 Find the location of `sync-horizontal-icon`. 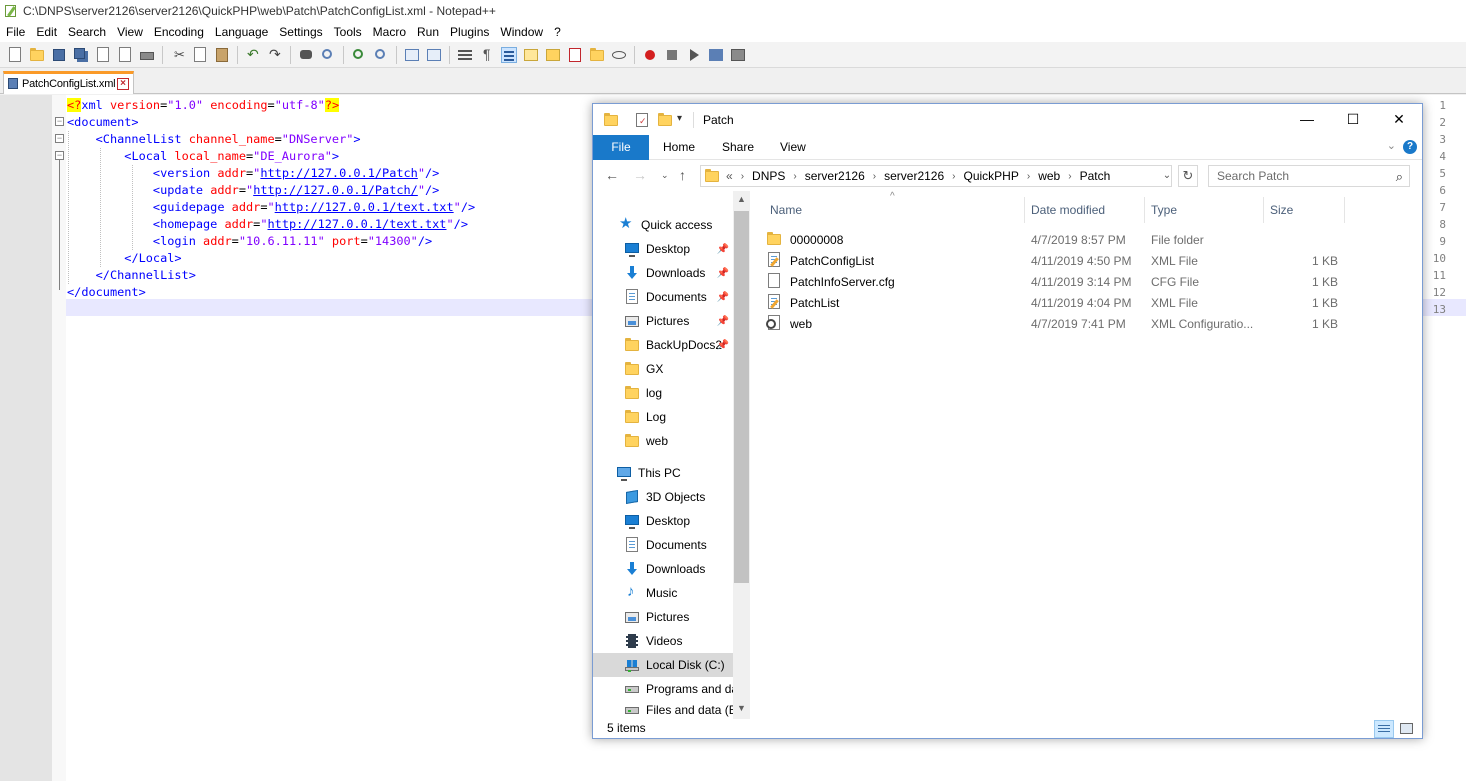

sync-horizontal-icon is located at coordinates (434, 55).